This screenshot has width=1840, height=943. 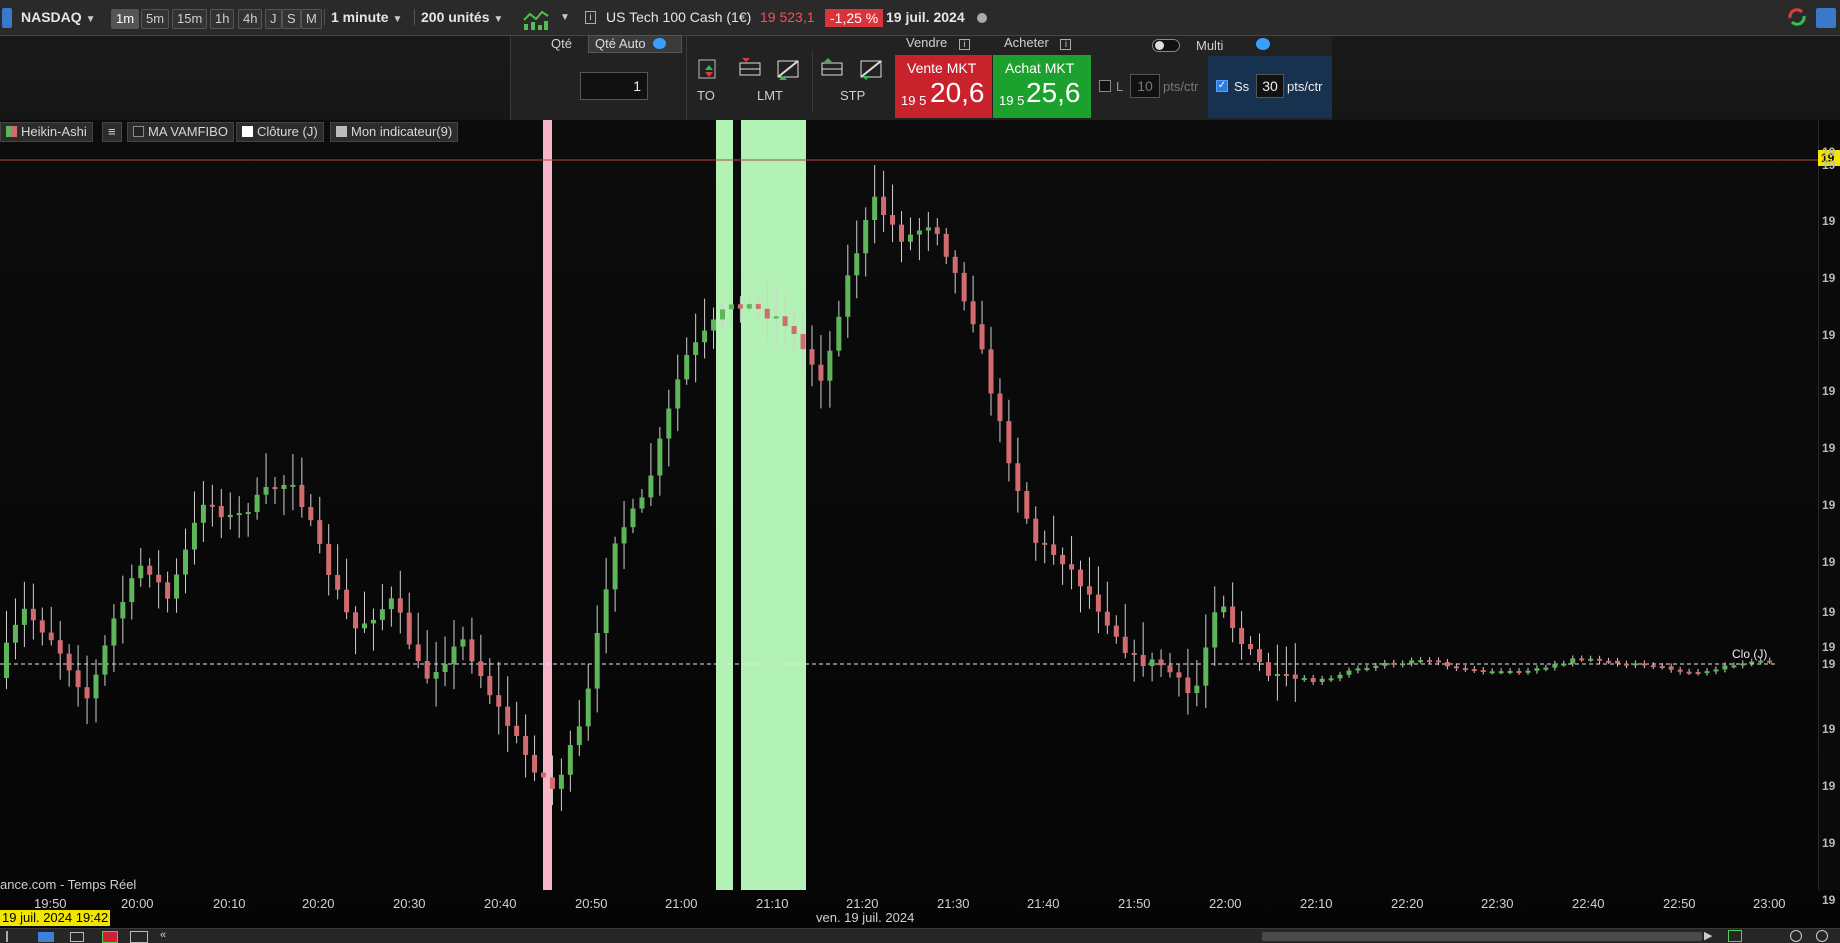 What do you see at coordinates (1222, 86) in the screenshot?
I see `stop-checkbox: ✓` at bounding box center [1222, 86].